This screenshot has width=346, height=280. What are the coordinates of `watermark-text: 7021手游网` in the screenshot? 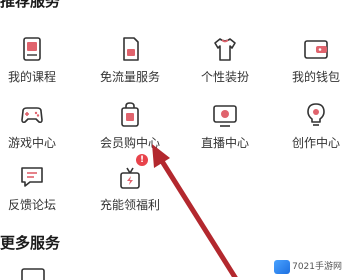 It's located at (317, 267).